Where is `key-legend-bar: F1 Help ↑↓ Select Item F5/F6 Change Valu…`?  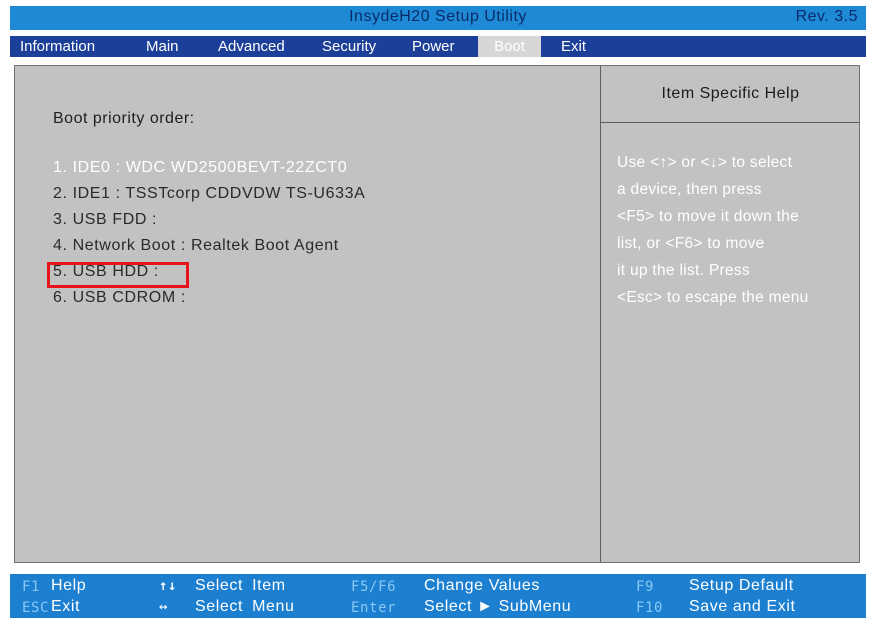 key-legend-bar: F1 Help ↑↓ Select Item F5/F6 Change Valu… is located at coordinates (438, 596).